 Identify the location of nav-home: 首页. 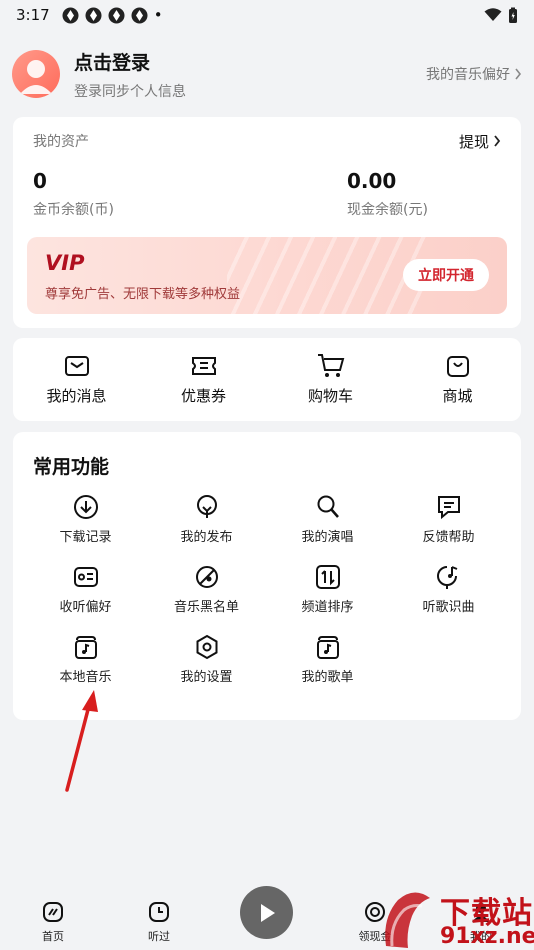
(53, 912).